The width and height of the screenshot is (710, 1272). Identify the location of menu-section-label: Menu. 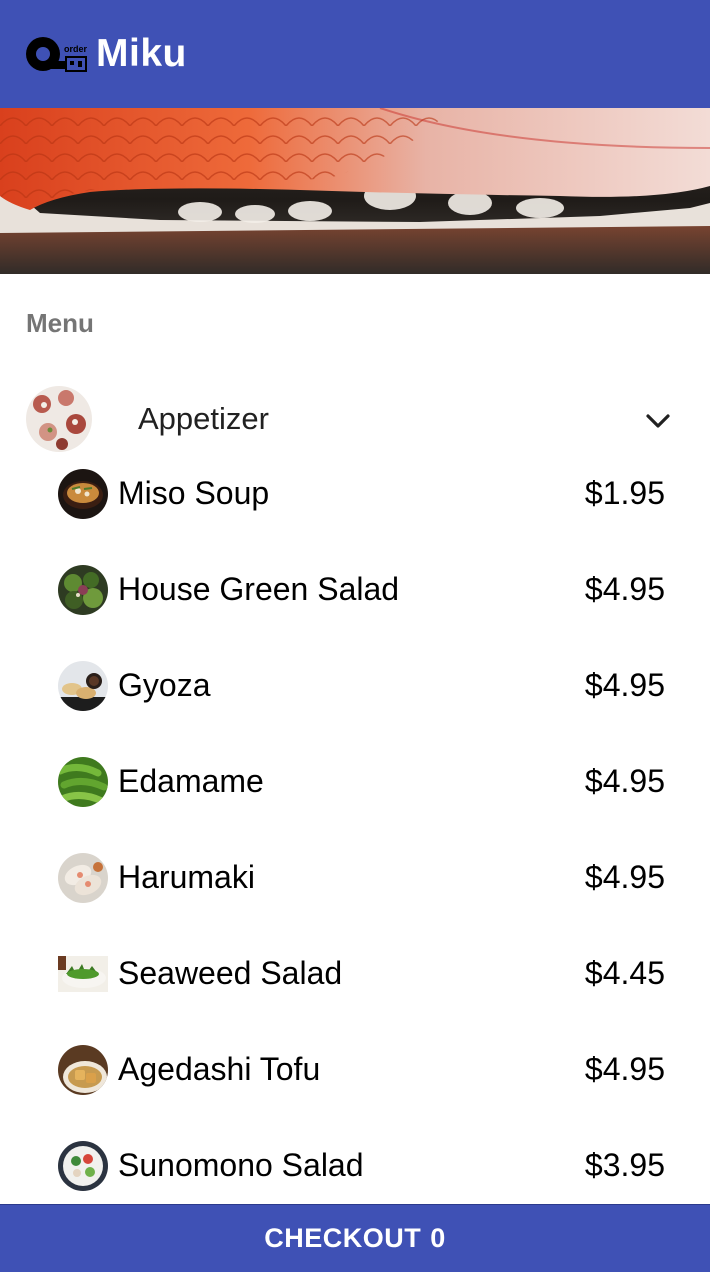
(60, 323).